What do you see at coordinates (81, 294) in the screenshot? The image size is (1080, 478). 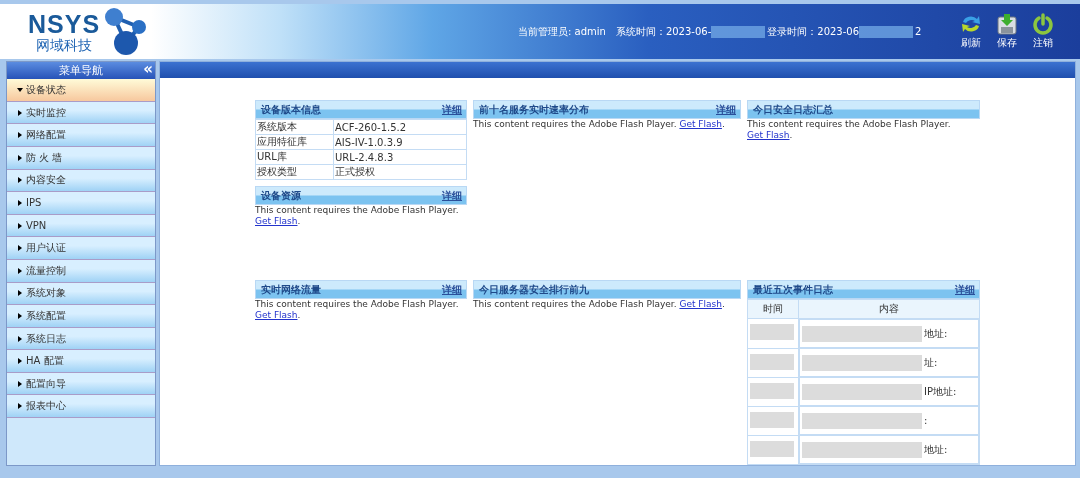 I see `menu-item: 系统对象` at bounding box center [81, 294].